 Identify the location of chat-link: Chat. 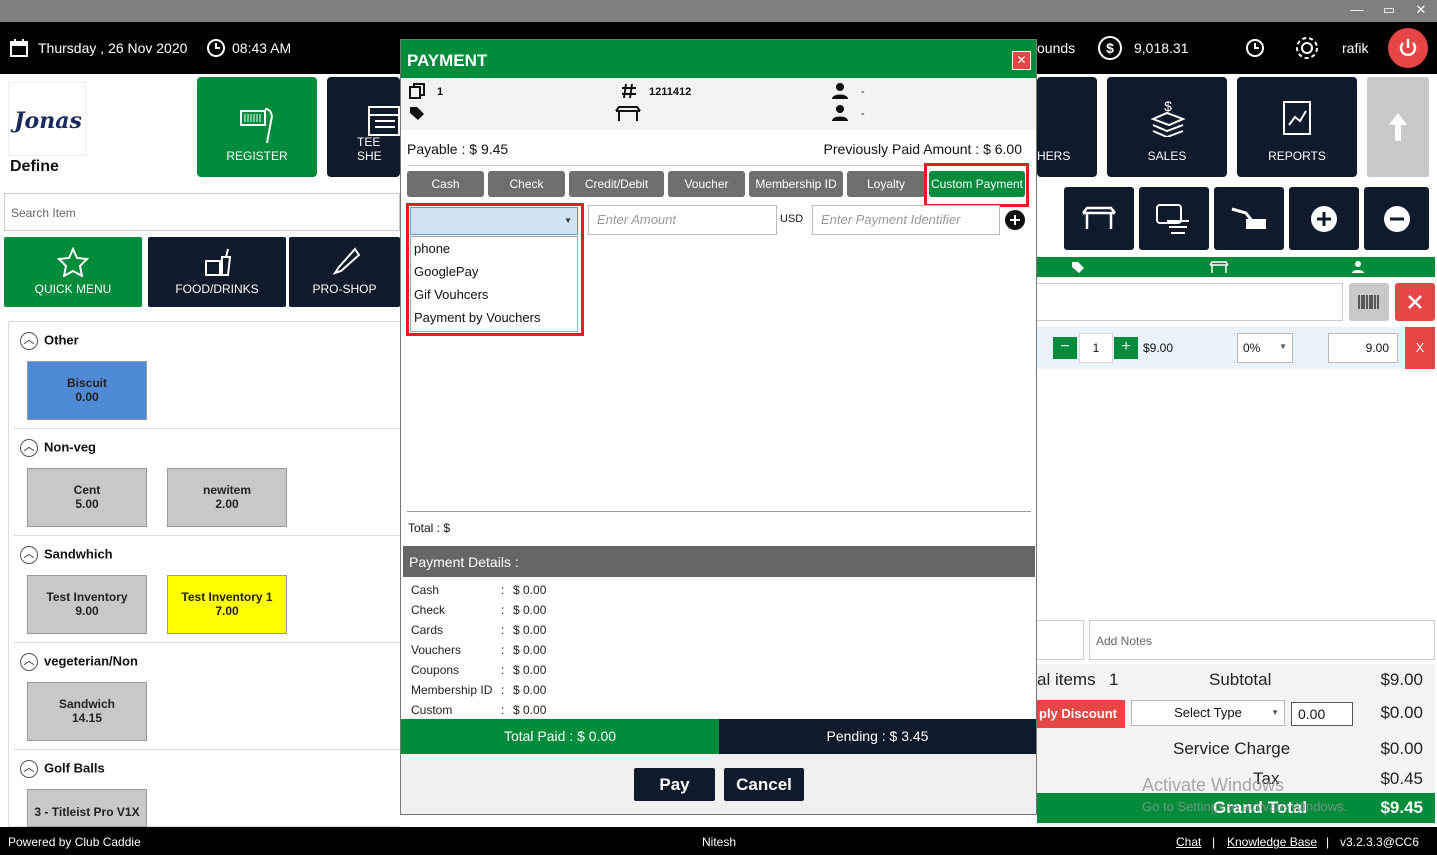
(1188, 842).